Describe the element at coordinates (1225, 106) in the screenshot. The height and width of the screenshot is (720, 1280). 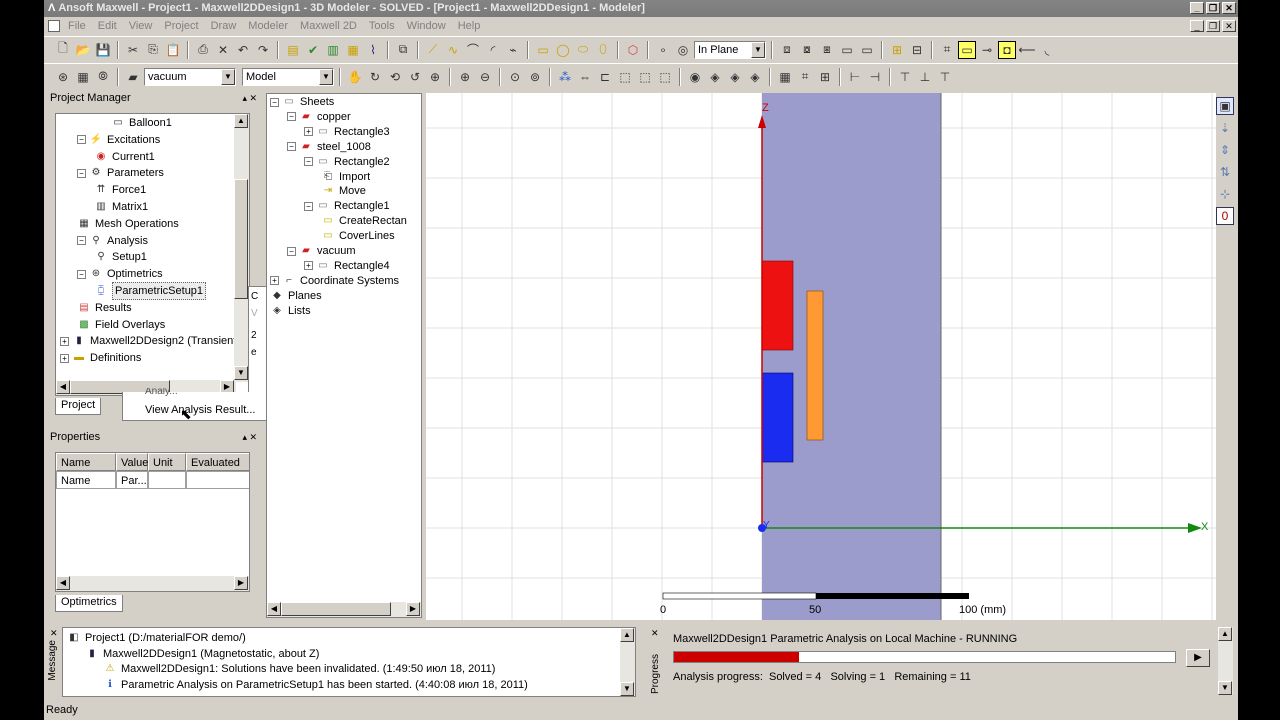
I see `view-box-icon: ▣` at that location.